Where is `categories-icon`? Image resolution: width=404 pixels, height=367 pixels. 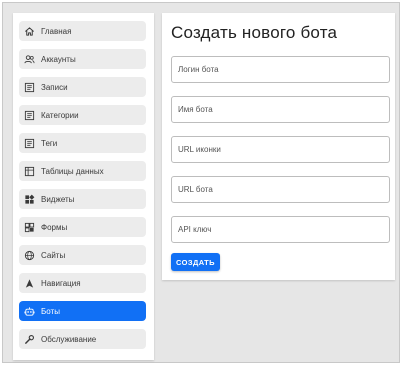
categories-icon is located at coordinates (29, 115).